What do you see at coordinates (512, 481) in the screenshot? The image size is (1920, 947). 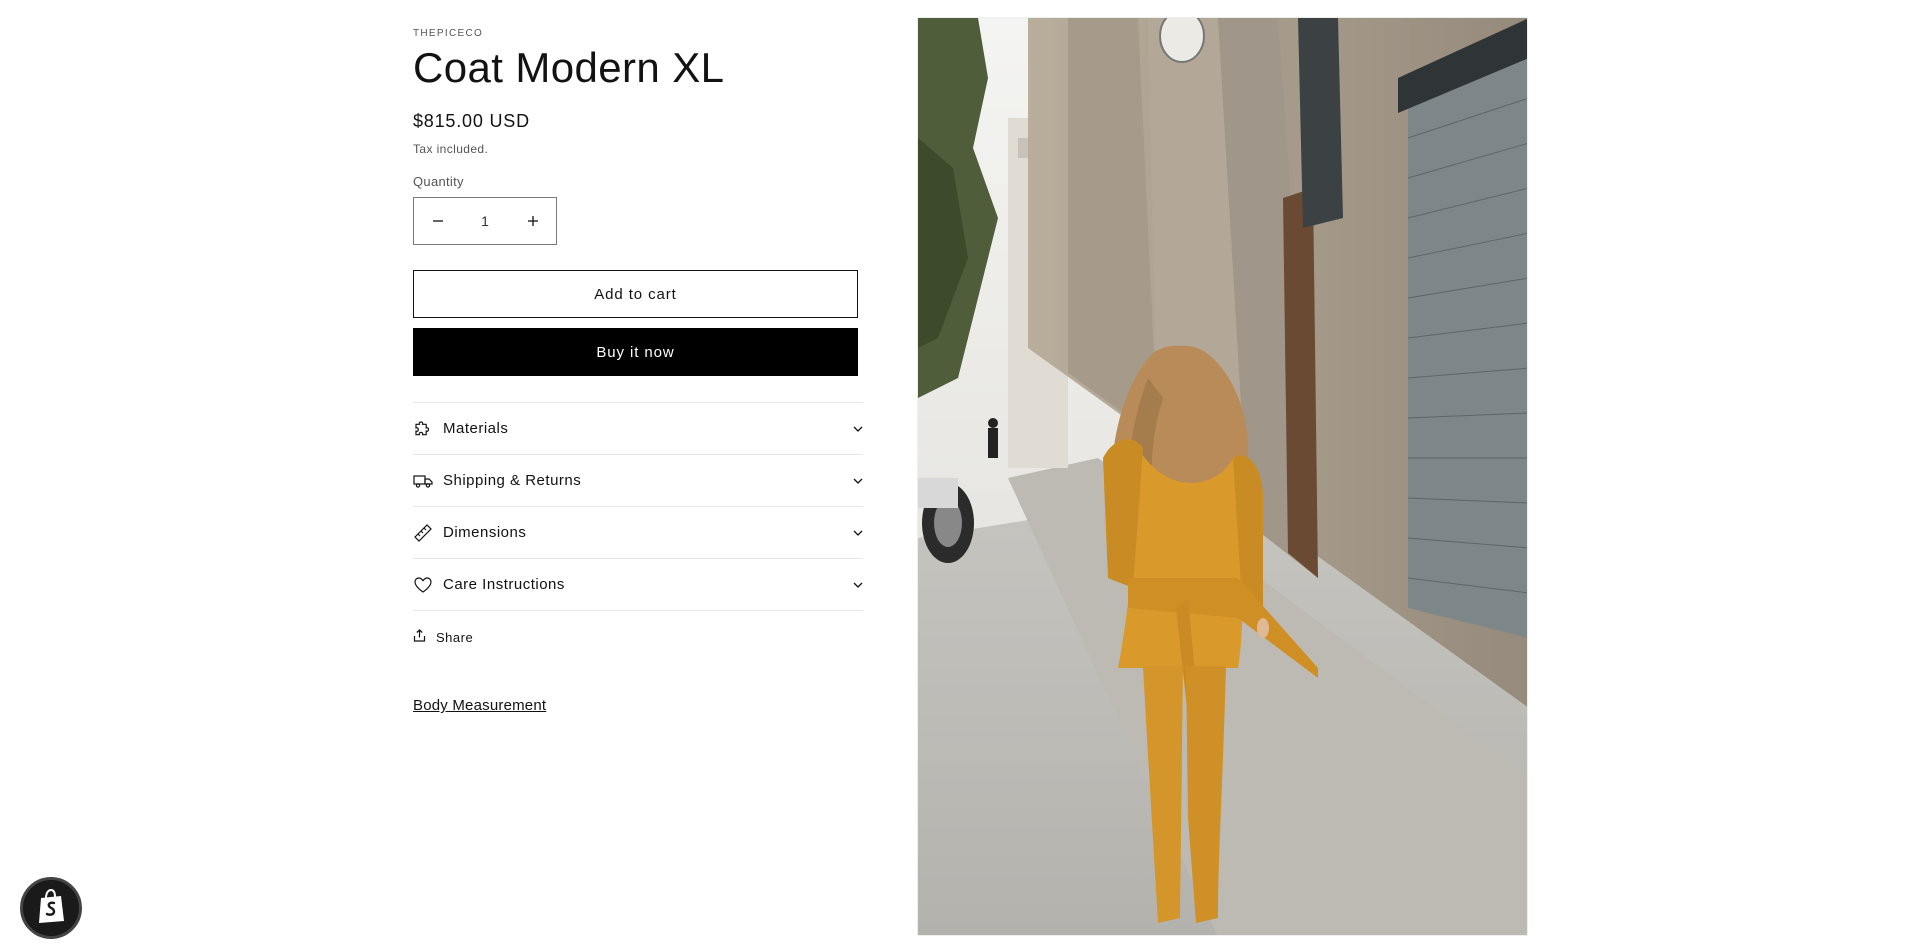 I see `accordion-label: Shipping & Returns` at bounding box center [512, 481].